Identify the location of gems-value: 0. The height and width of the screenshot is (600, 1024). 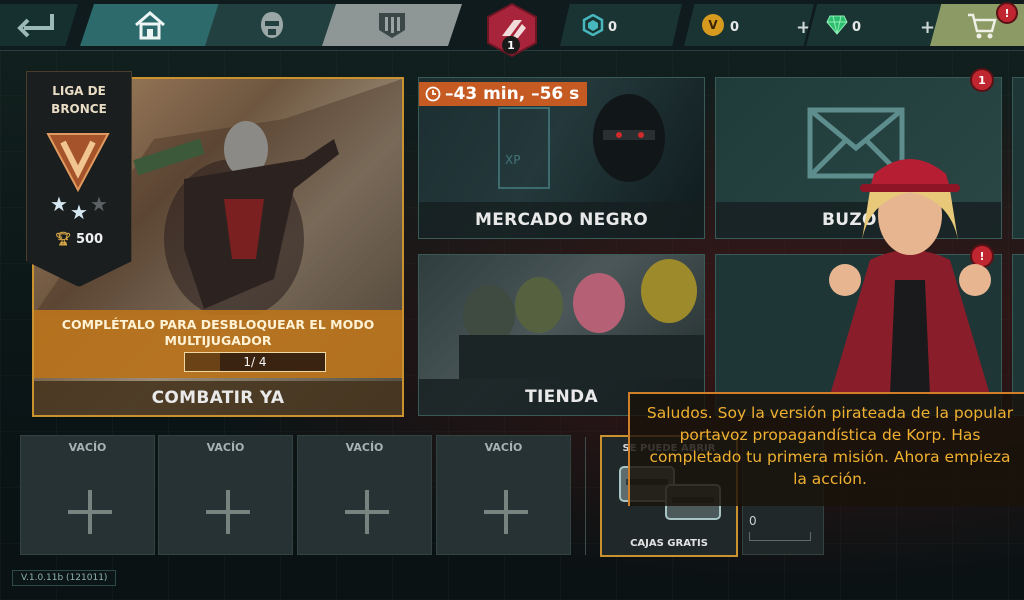
(857, 27).